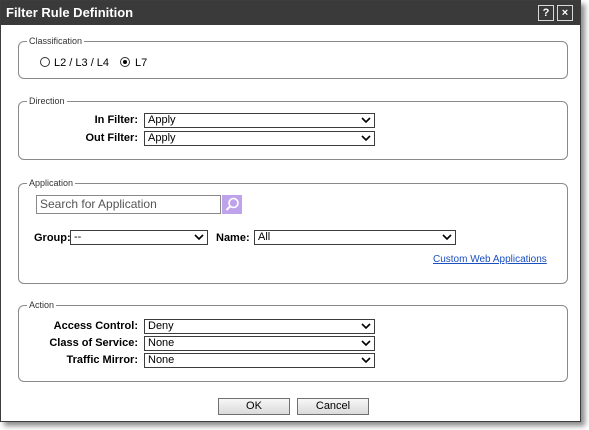  I want to click on out-filter-select: Apply, so click(259, 138).